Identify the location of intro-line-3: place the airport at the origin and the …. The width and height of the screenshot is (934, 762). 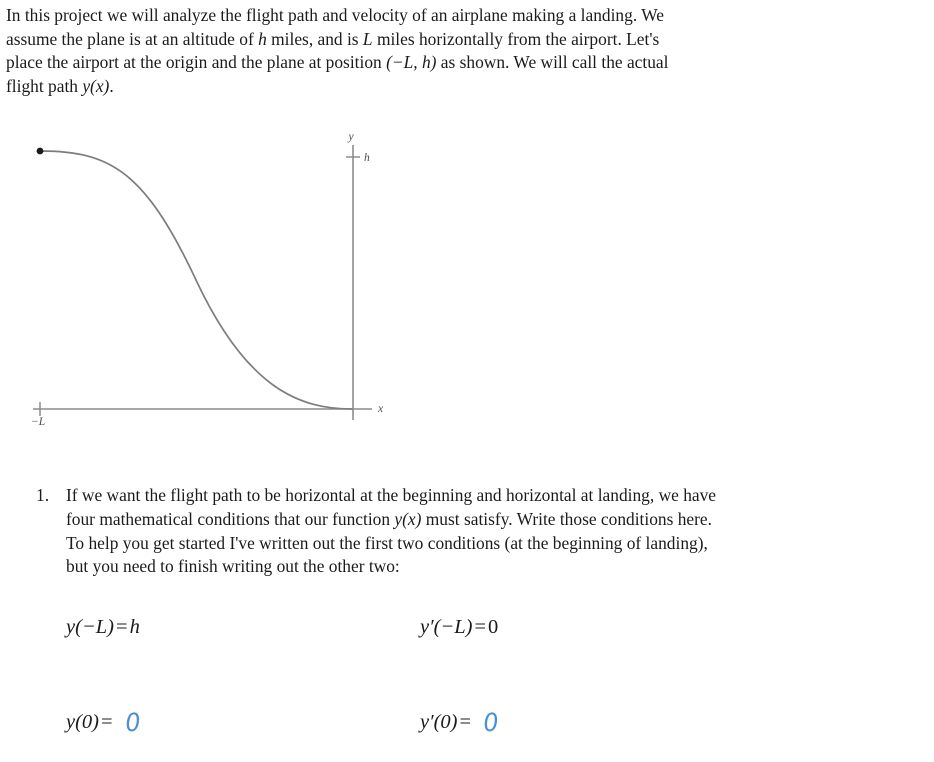
(337, 62).